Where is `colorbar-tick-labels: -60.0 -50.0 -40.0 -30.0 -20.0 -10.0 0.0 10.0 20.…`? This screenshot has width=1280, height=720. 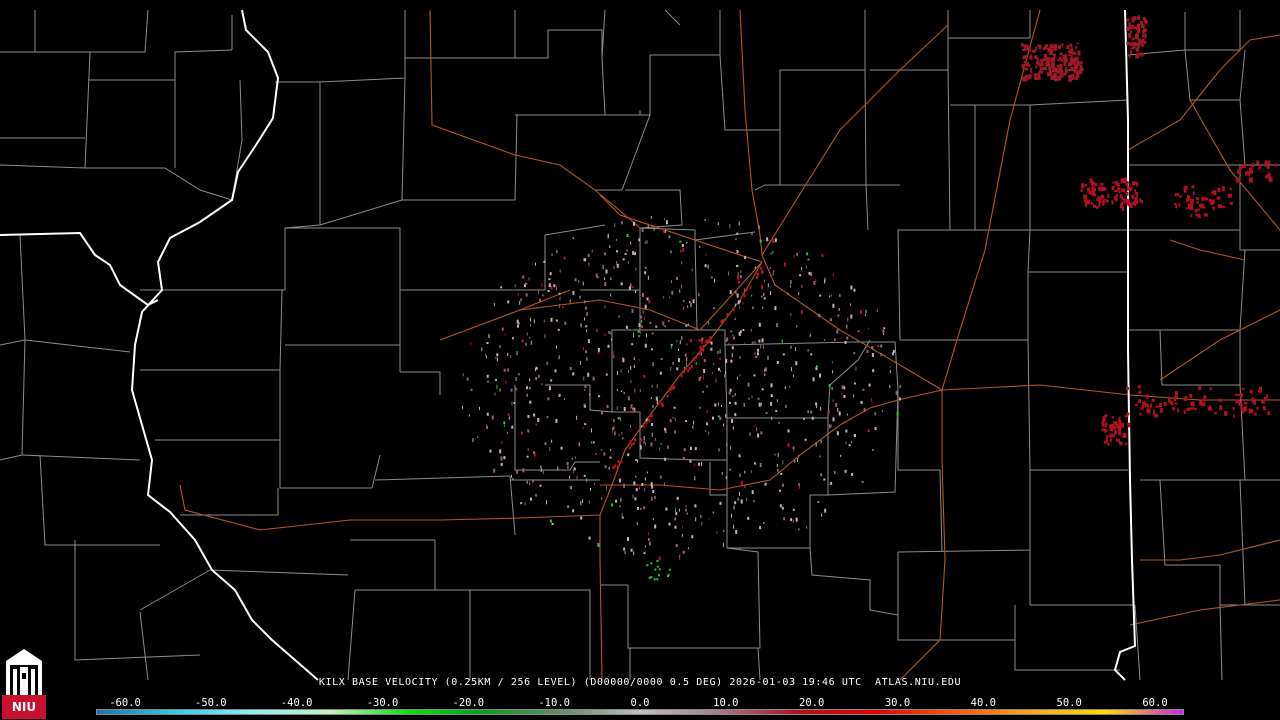 colorbar-tick-labels: -60.0 -50.0 -40.0 -30.0 -20.0 -10.0 0.0 10.0 20.… is located at coordinates (640, 703).